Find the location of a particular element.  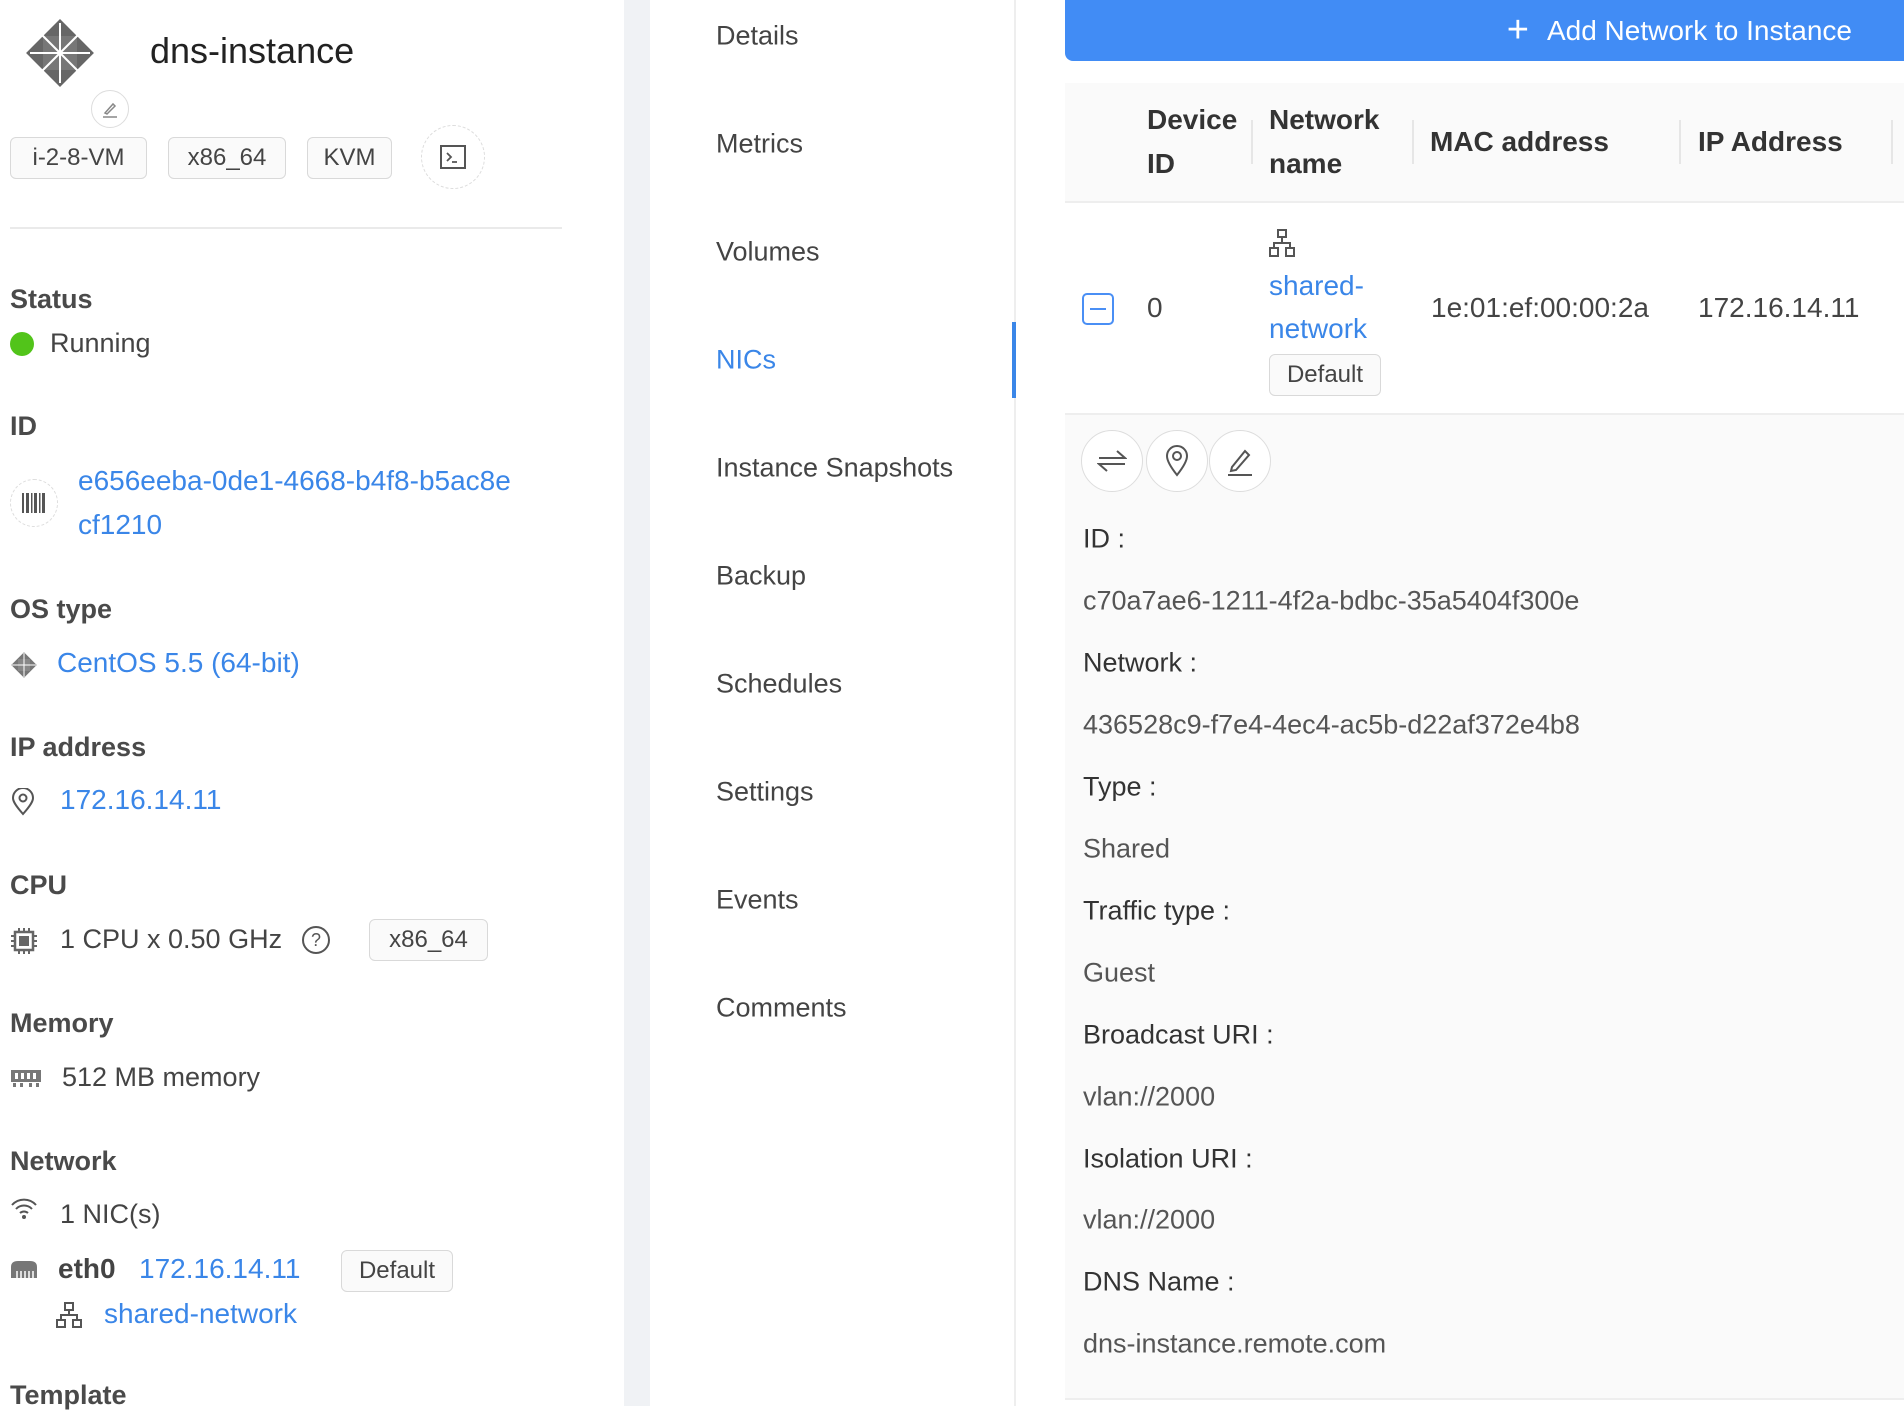

nic-name: eth0 is located at coordinates (87, 1268).